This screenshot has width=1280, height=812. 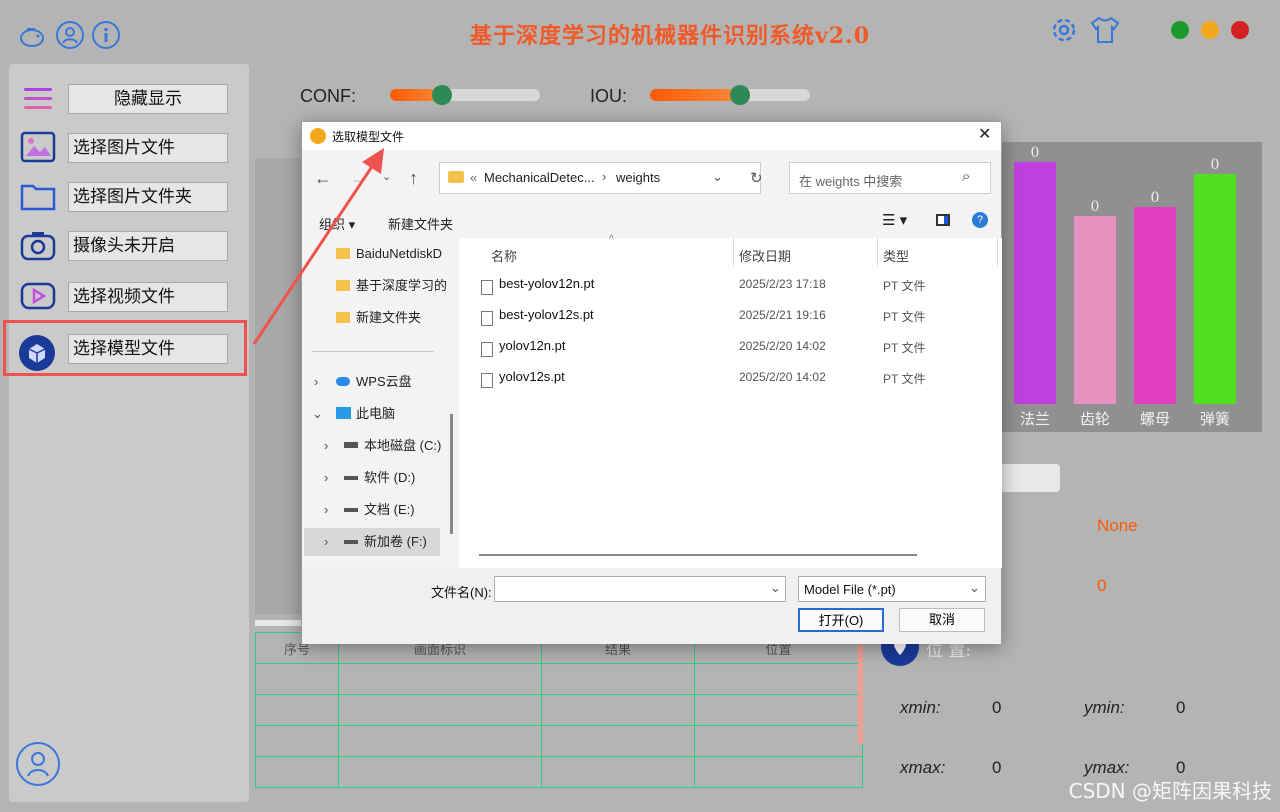 What do you see at coordinates (1170, 791) in the screenshot?
I see `watermark: CSDN @矩阵因果科技` at bounding box center [1170, 791].